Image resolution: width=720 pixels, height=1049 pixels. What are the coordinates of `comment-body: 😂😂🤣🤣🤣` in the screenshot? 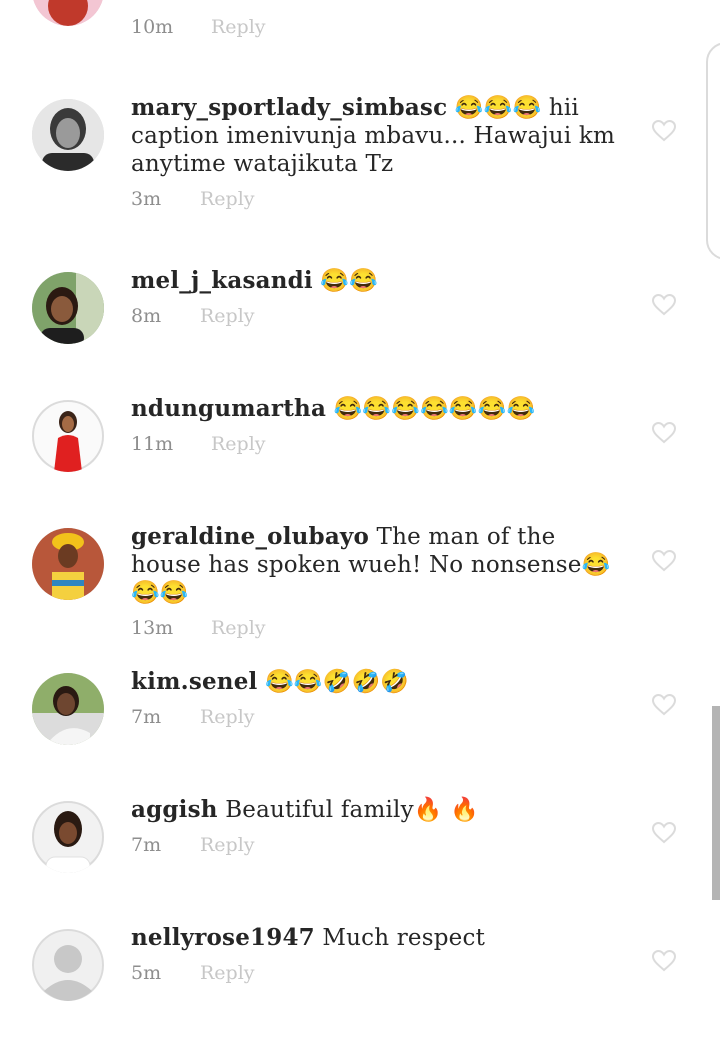 It's located at (333, 682).